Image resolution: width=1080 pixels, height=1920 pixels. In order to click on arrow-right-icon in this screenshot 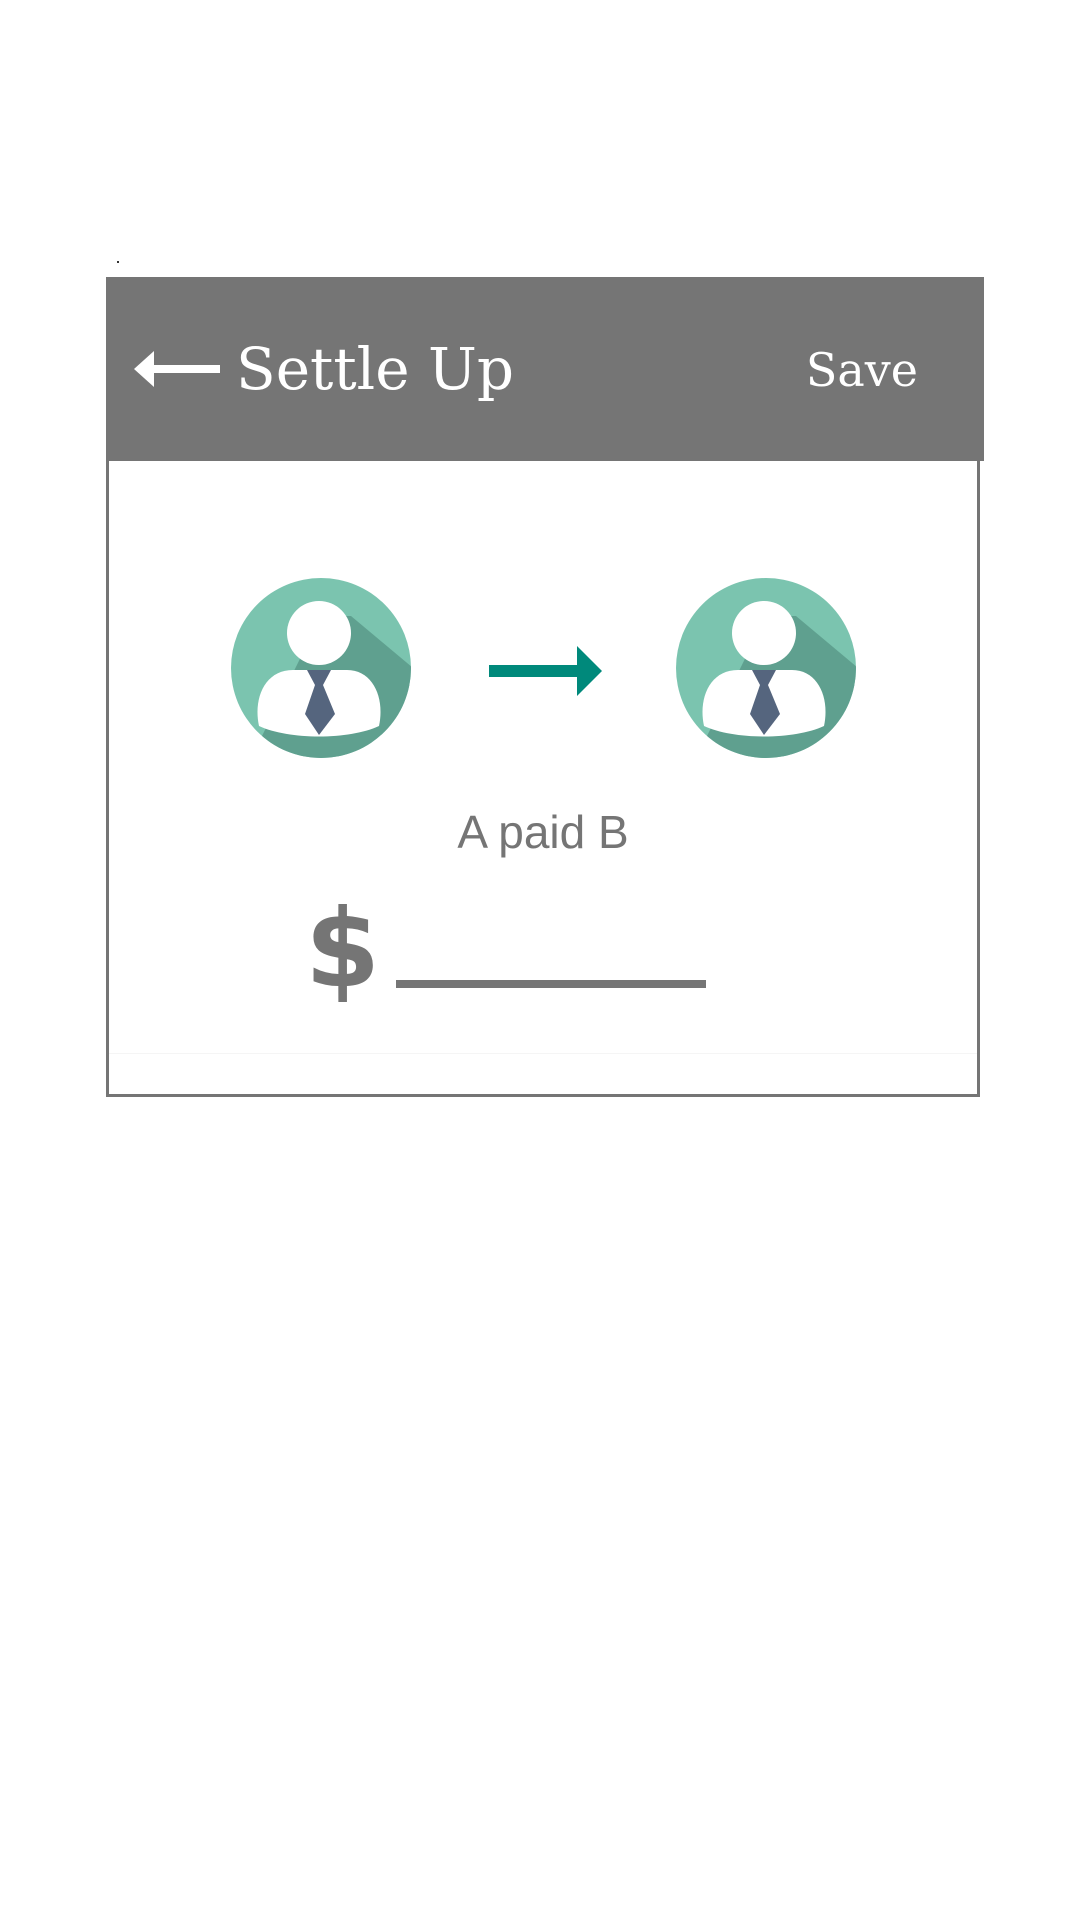, I will do `click(547, 671)`.